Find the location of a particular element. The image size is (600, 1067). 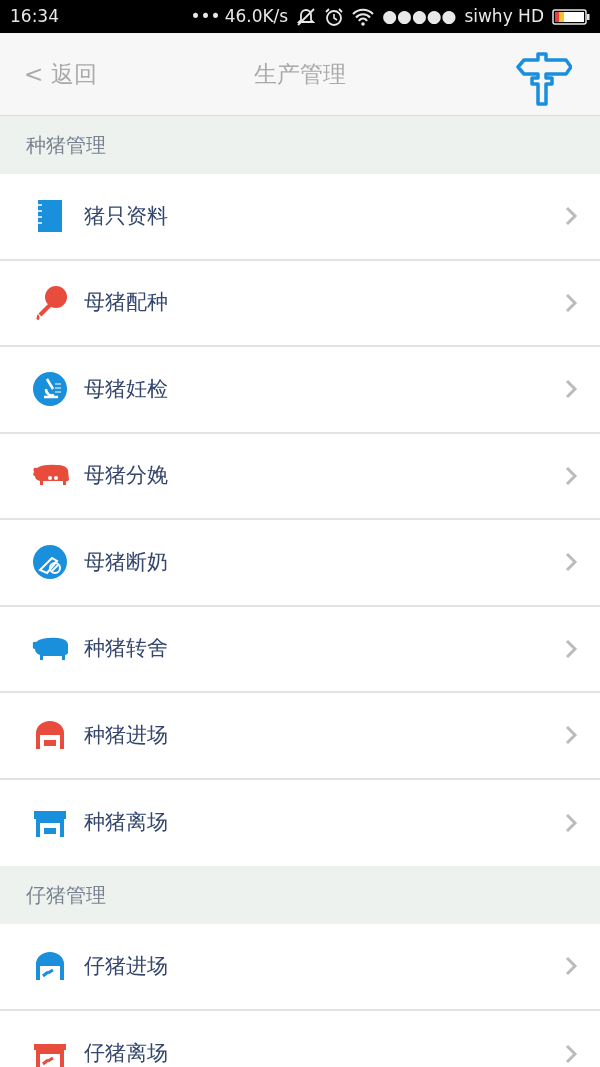

wifi-icon is located at coordinates (363, 16).